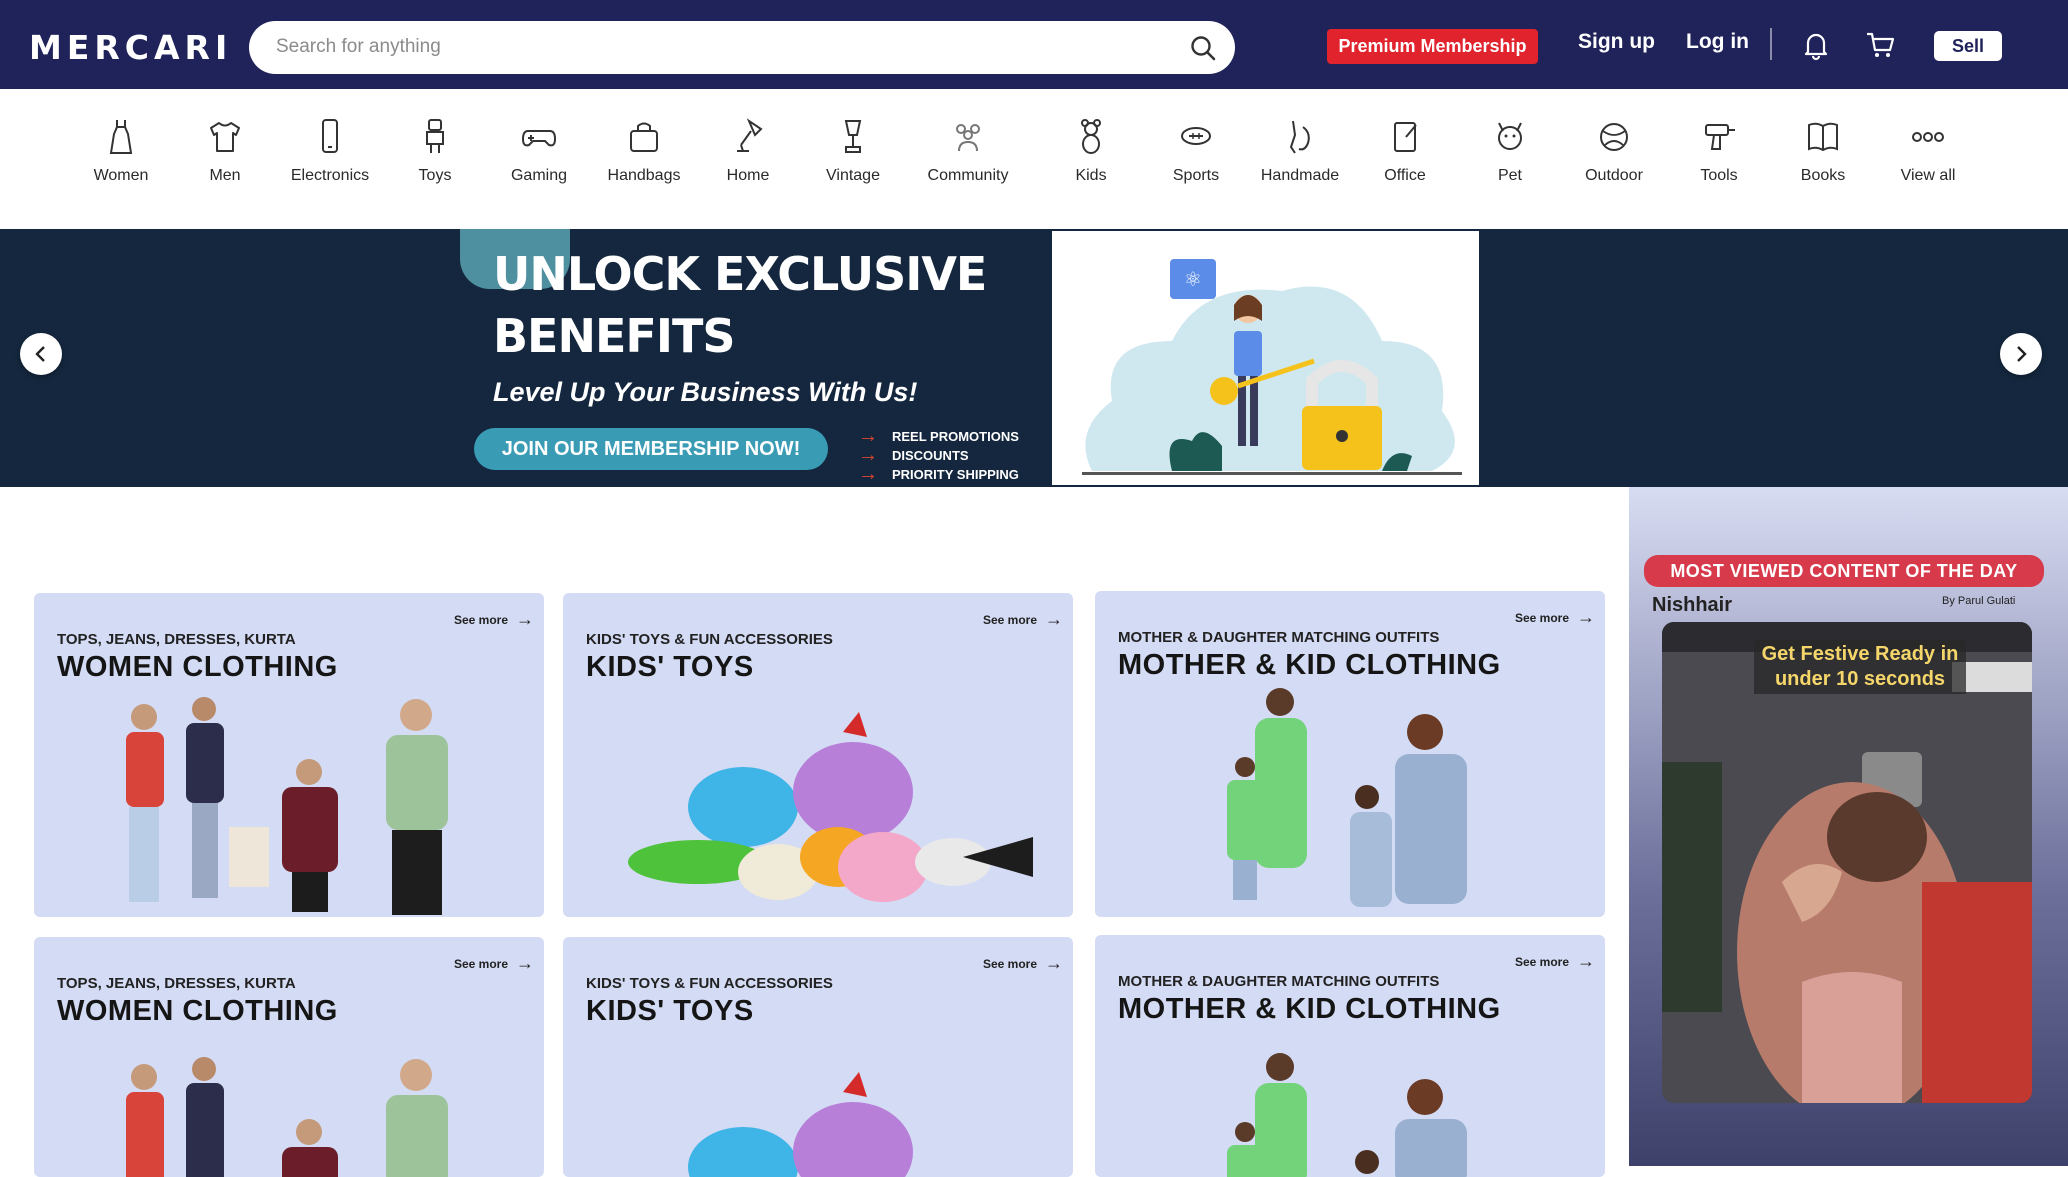 Image resolution: width=2068 pixels, height=1177 pixels. What do you see at coordinates (130, 47) in the screenshot?
I see `mercari-logo: MERCARI` at bounding box center [130, 47].